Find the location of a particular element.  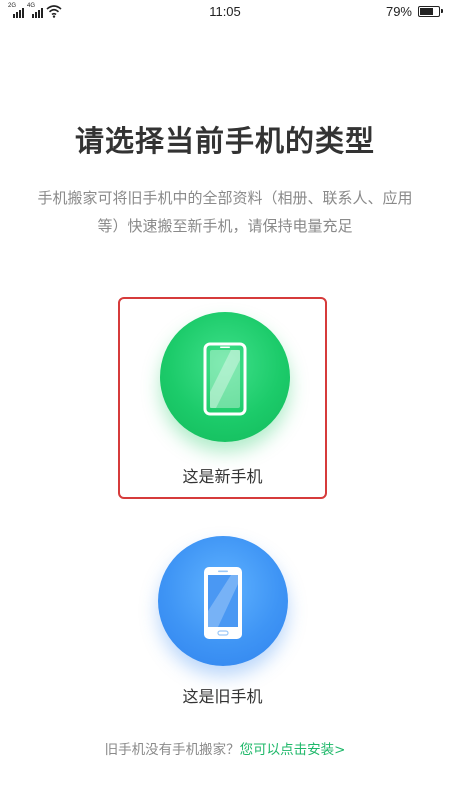

status-time: 11:05 is located at coordinates (225, 11).